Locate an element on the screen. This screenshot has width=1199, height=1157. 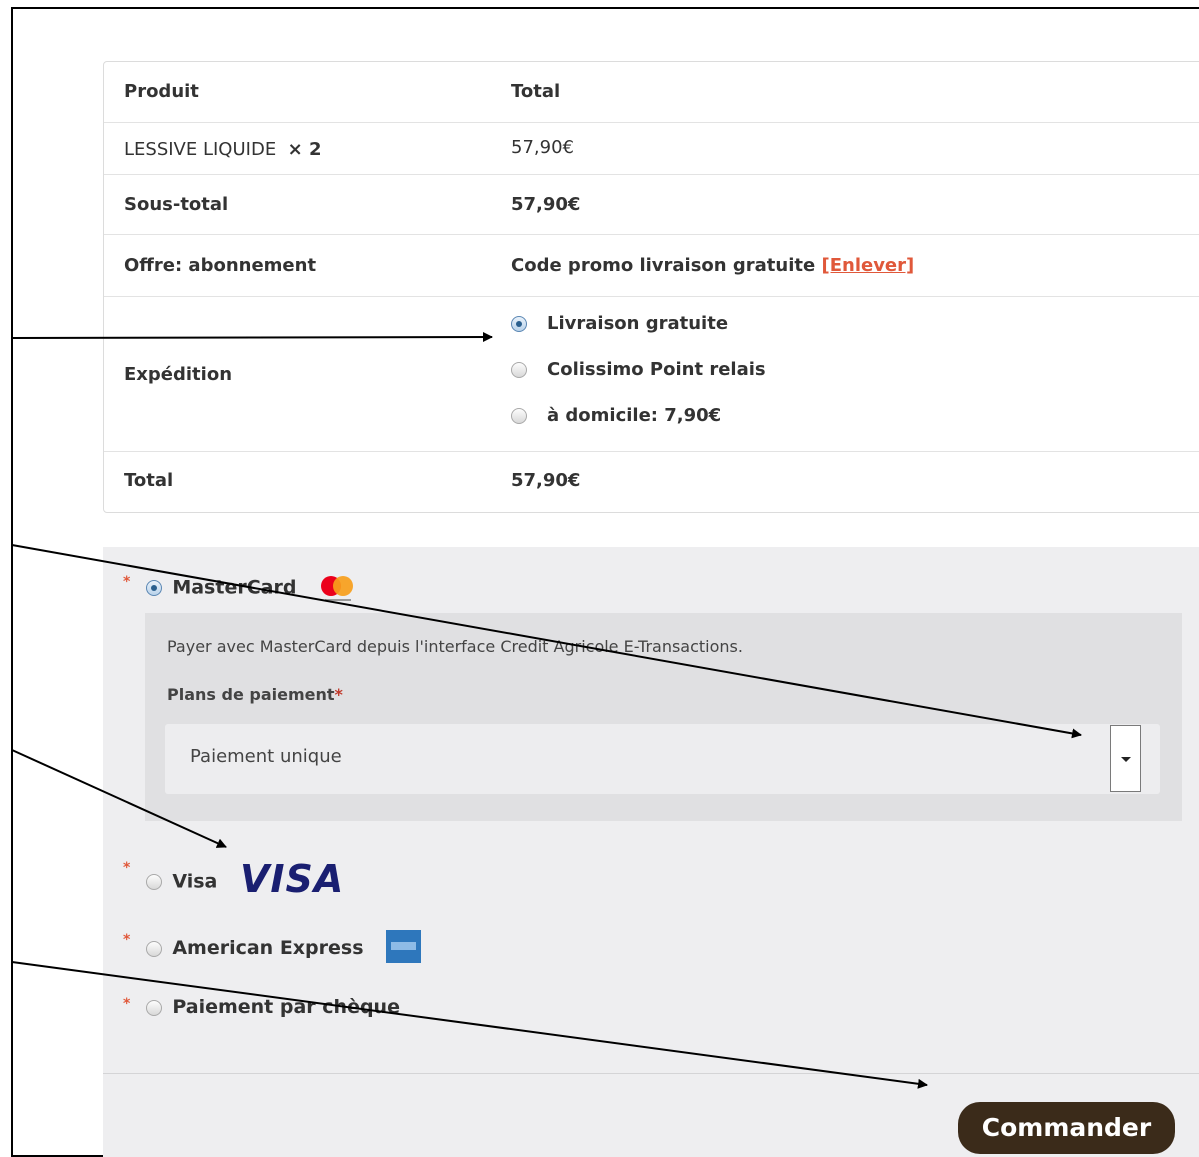
shipping-label: Expédition is located at coordinates (178, 374).